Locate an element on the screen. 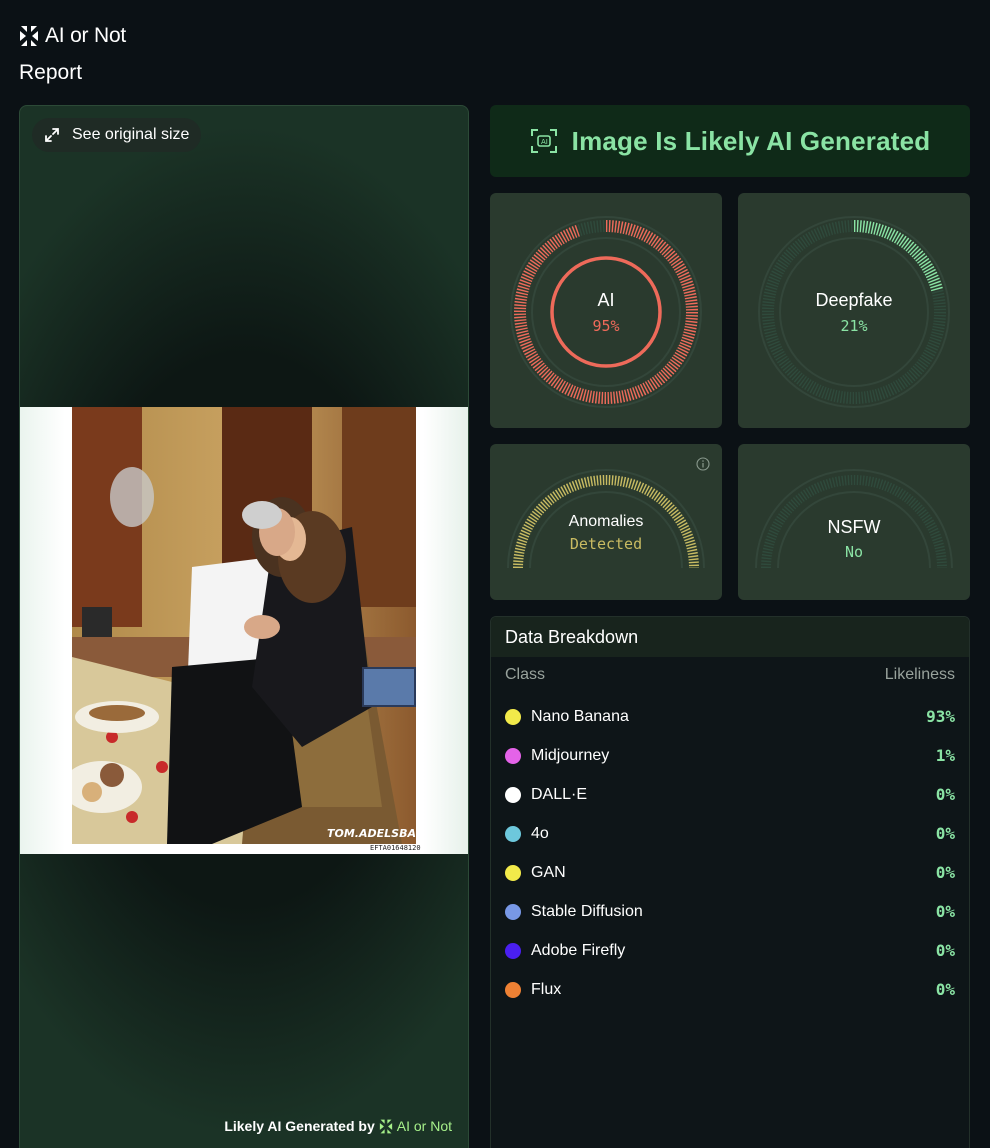 This screenshot has width=990, height=1148. breakdown-row: DALL·E 0% is located at coordinates (730, 794).